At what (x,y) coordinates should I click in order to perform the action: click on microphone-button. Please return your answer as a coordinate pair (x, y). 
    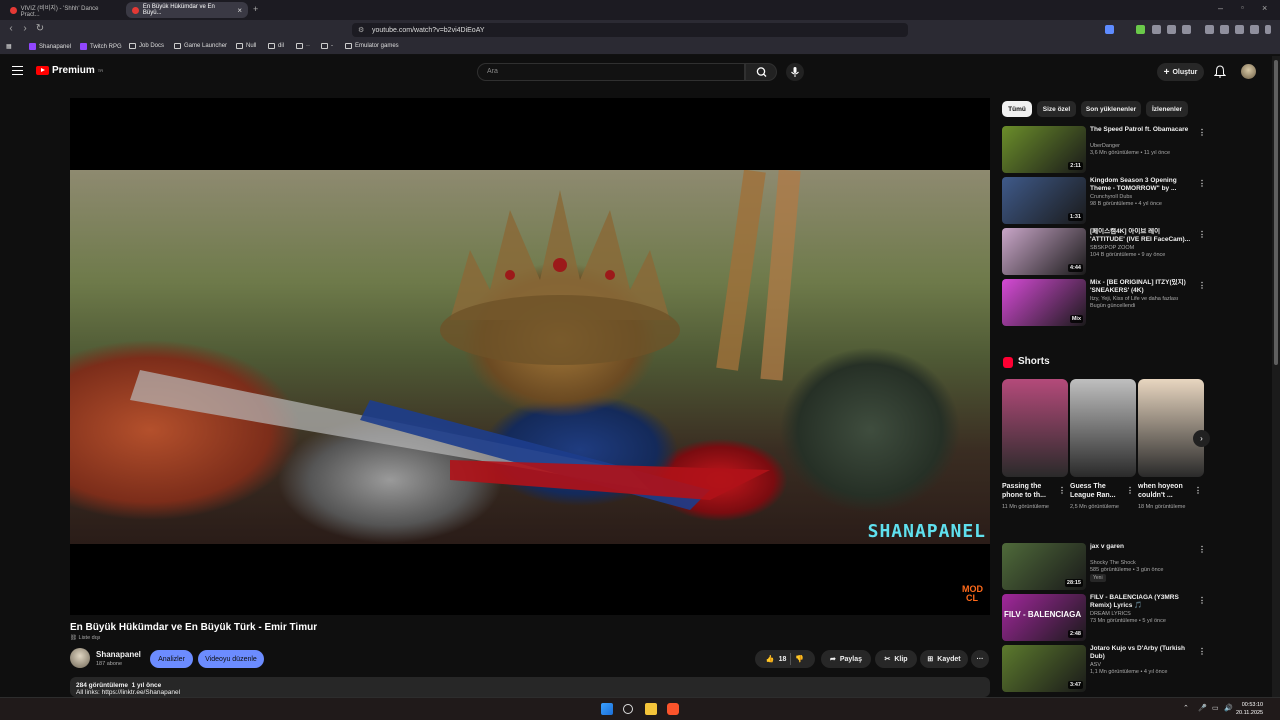
    Looking at the image, I should click on (795, 72).